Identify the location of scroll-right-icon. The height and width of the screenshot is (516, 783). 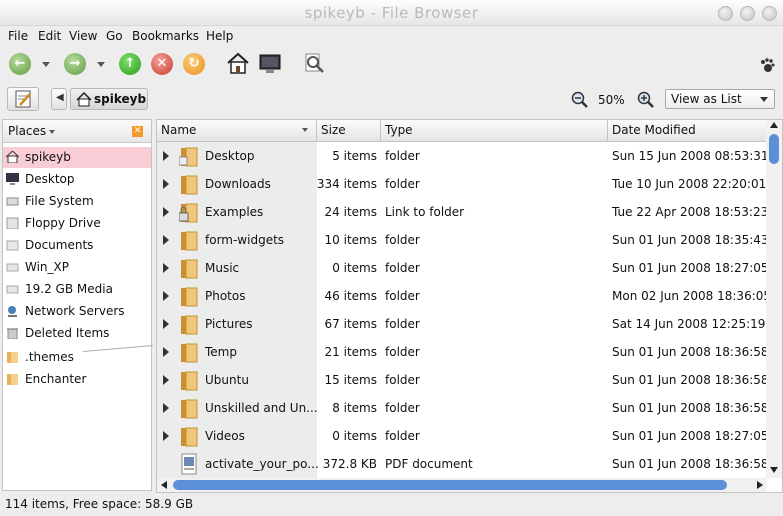
(760, 485).